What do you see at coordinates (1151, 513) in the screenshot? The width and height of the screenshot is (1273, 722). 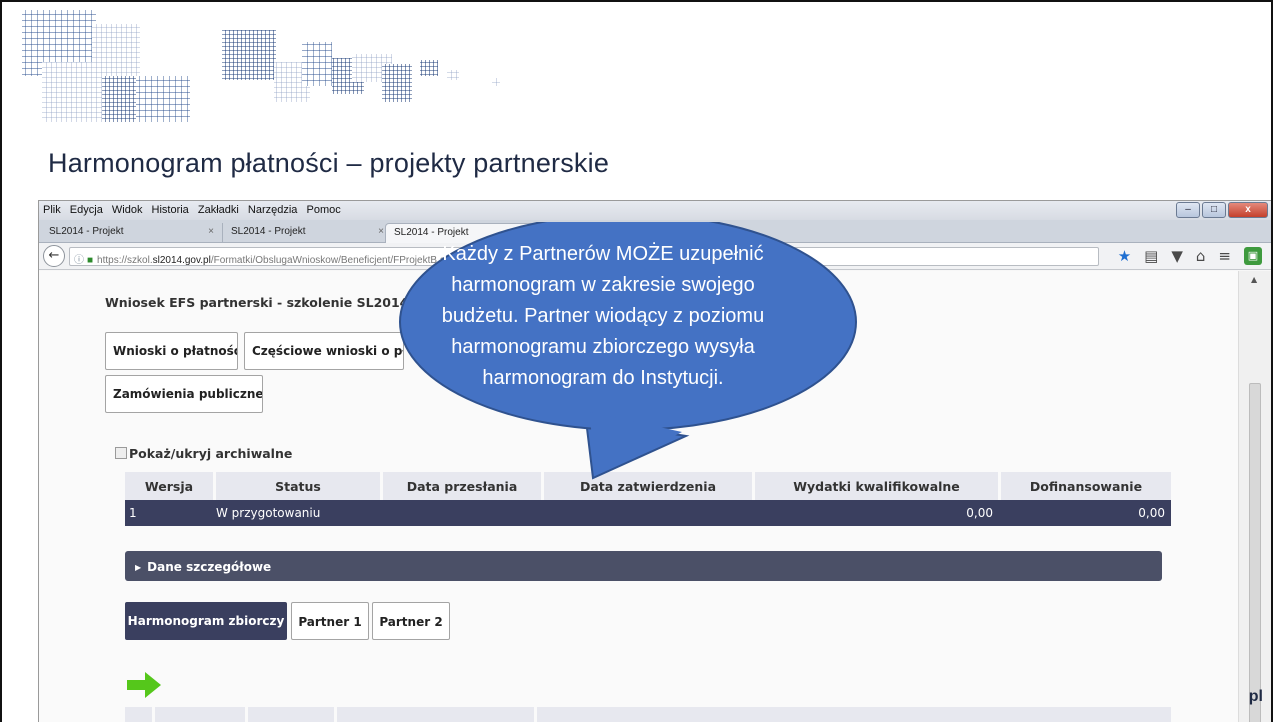 I see `cell-dofinansowanie: 0,00` at bounding box center [1151, 513].